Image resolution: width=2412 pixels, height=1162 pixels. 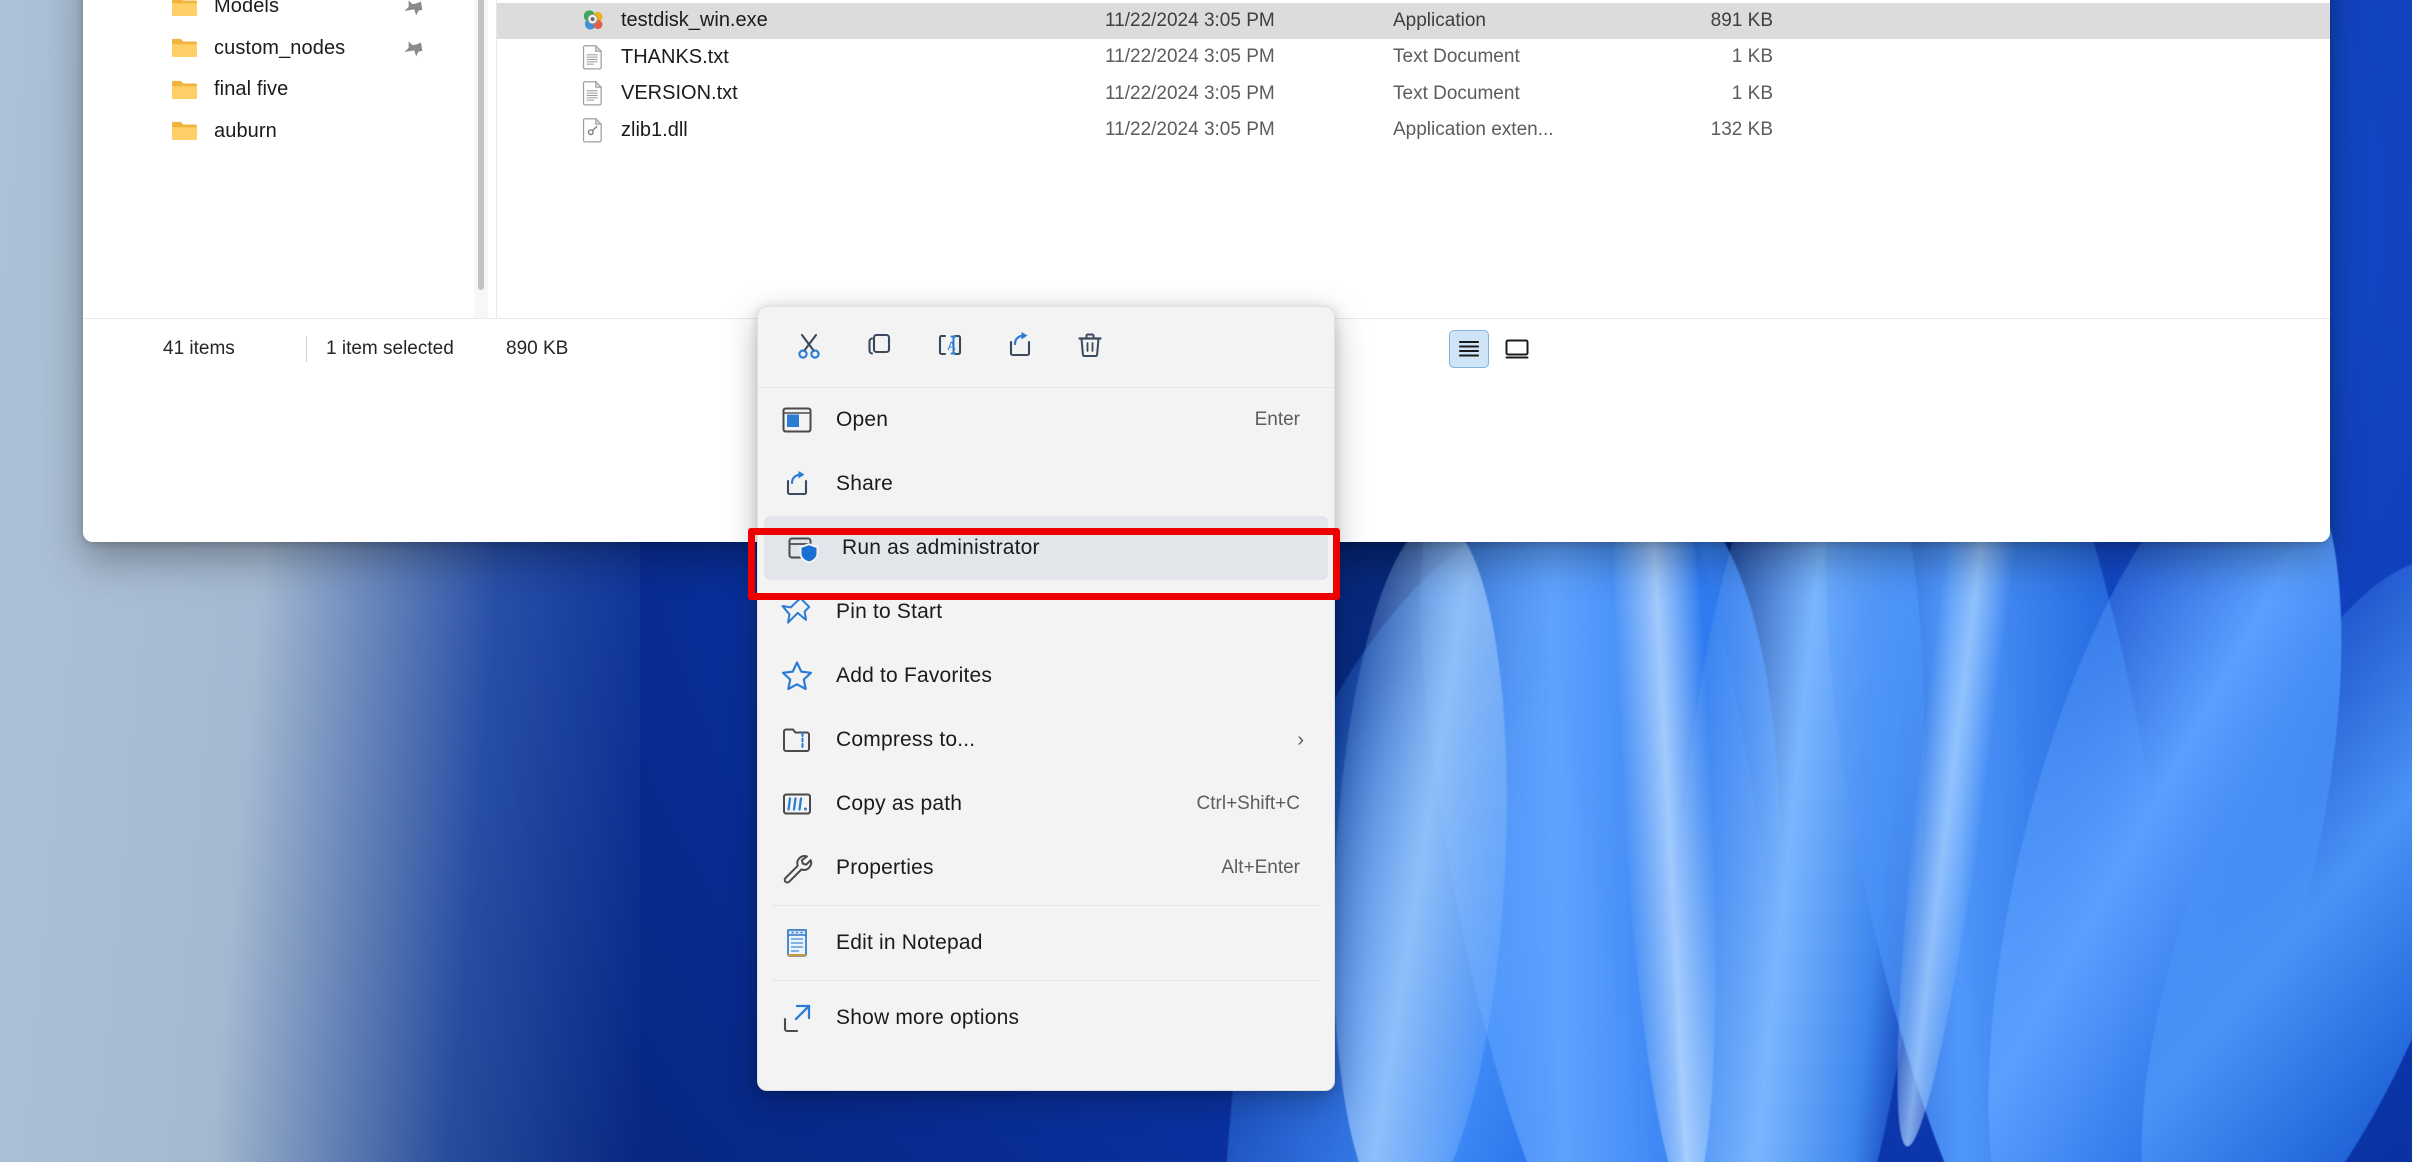 What do you see at coordinates (1046, 676) in the screenshot?
I see `menu-item-add-to-favorites: Add to Favorites` at bounding box center [1046, 676].